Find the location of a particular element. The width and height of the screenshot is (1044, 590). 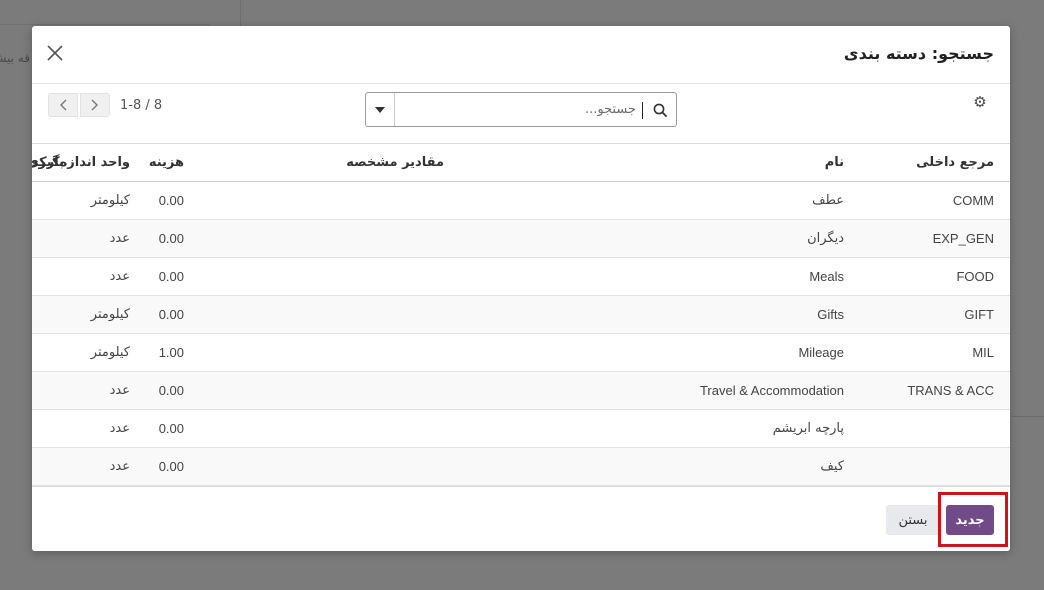

caret-down-icon is located at coordinates (380, 109).